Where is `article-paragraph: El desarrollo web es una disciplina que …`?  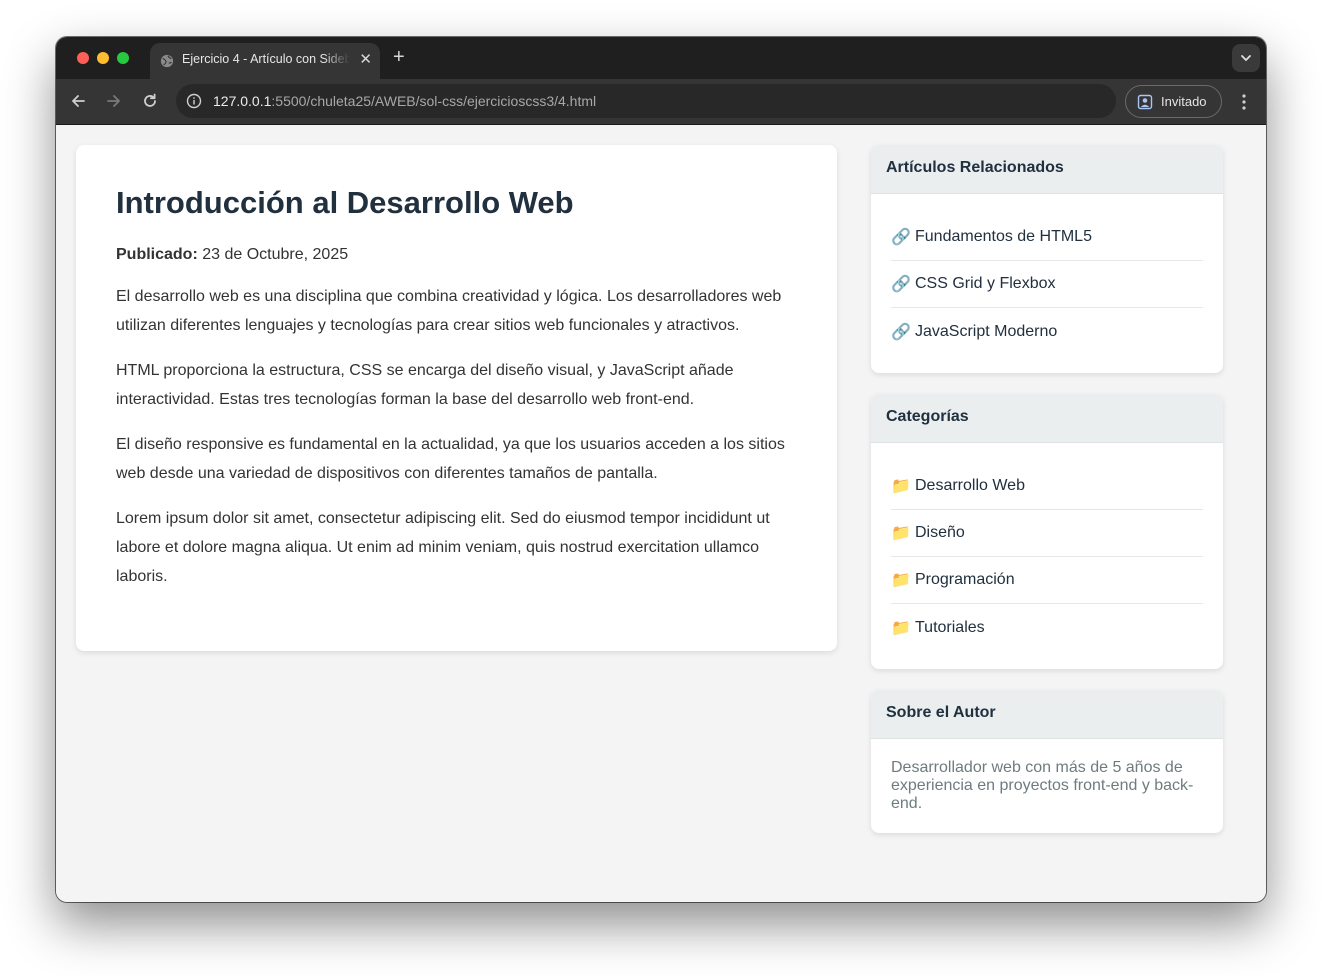
article-paragraph: El desarrollo web es una disciplina que … is located at coordinates (449, 311).